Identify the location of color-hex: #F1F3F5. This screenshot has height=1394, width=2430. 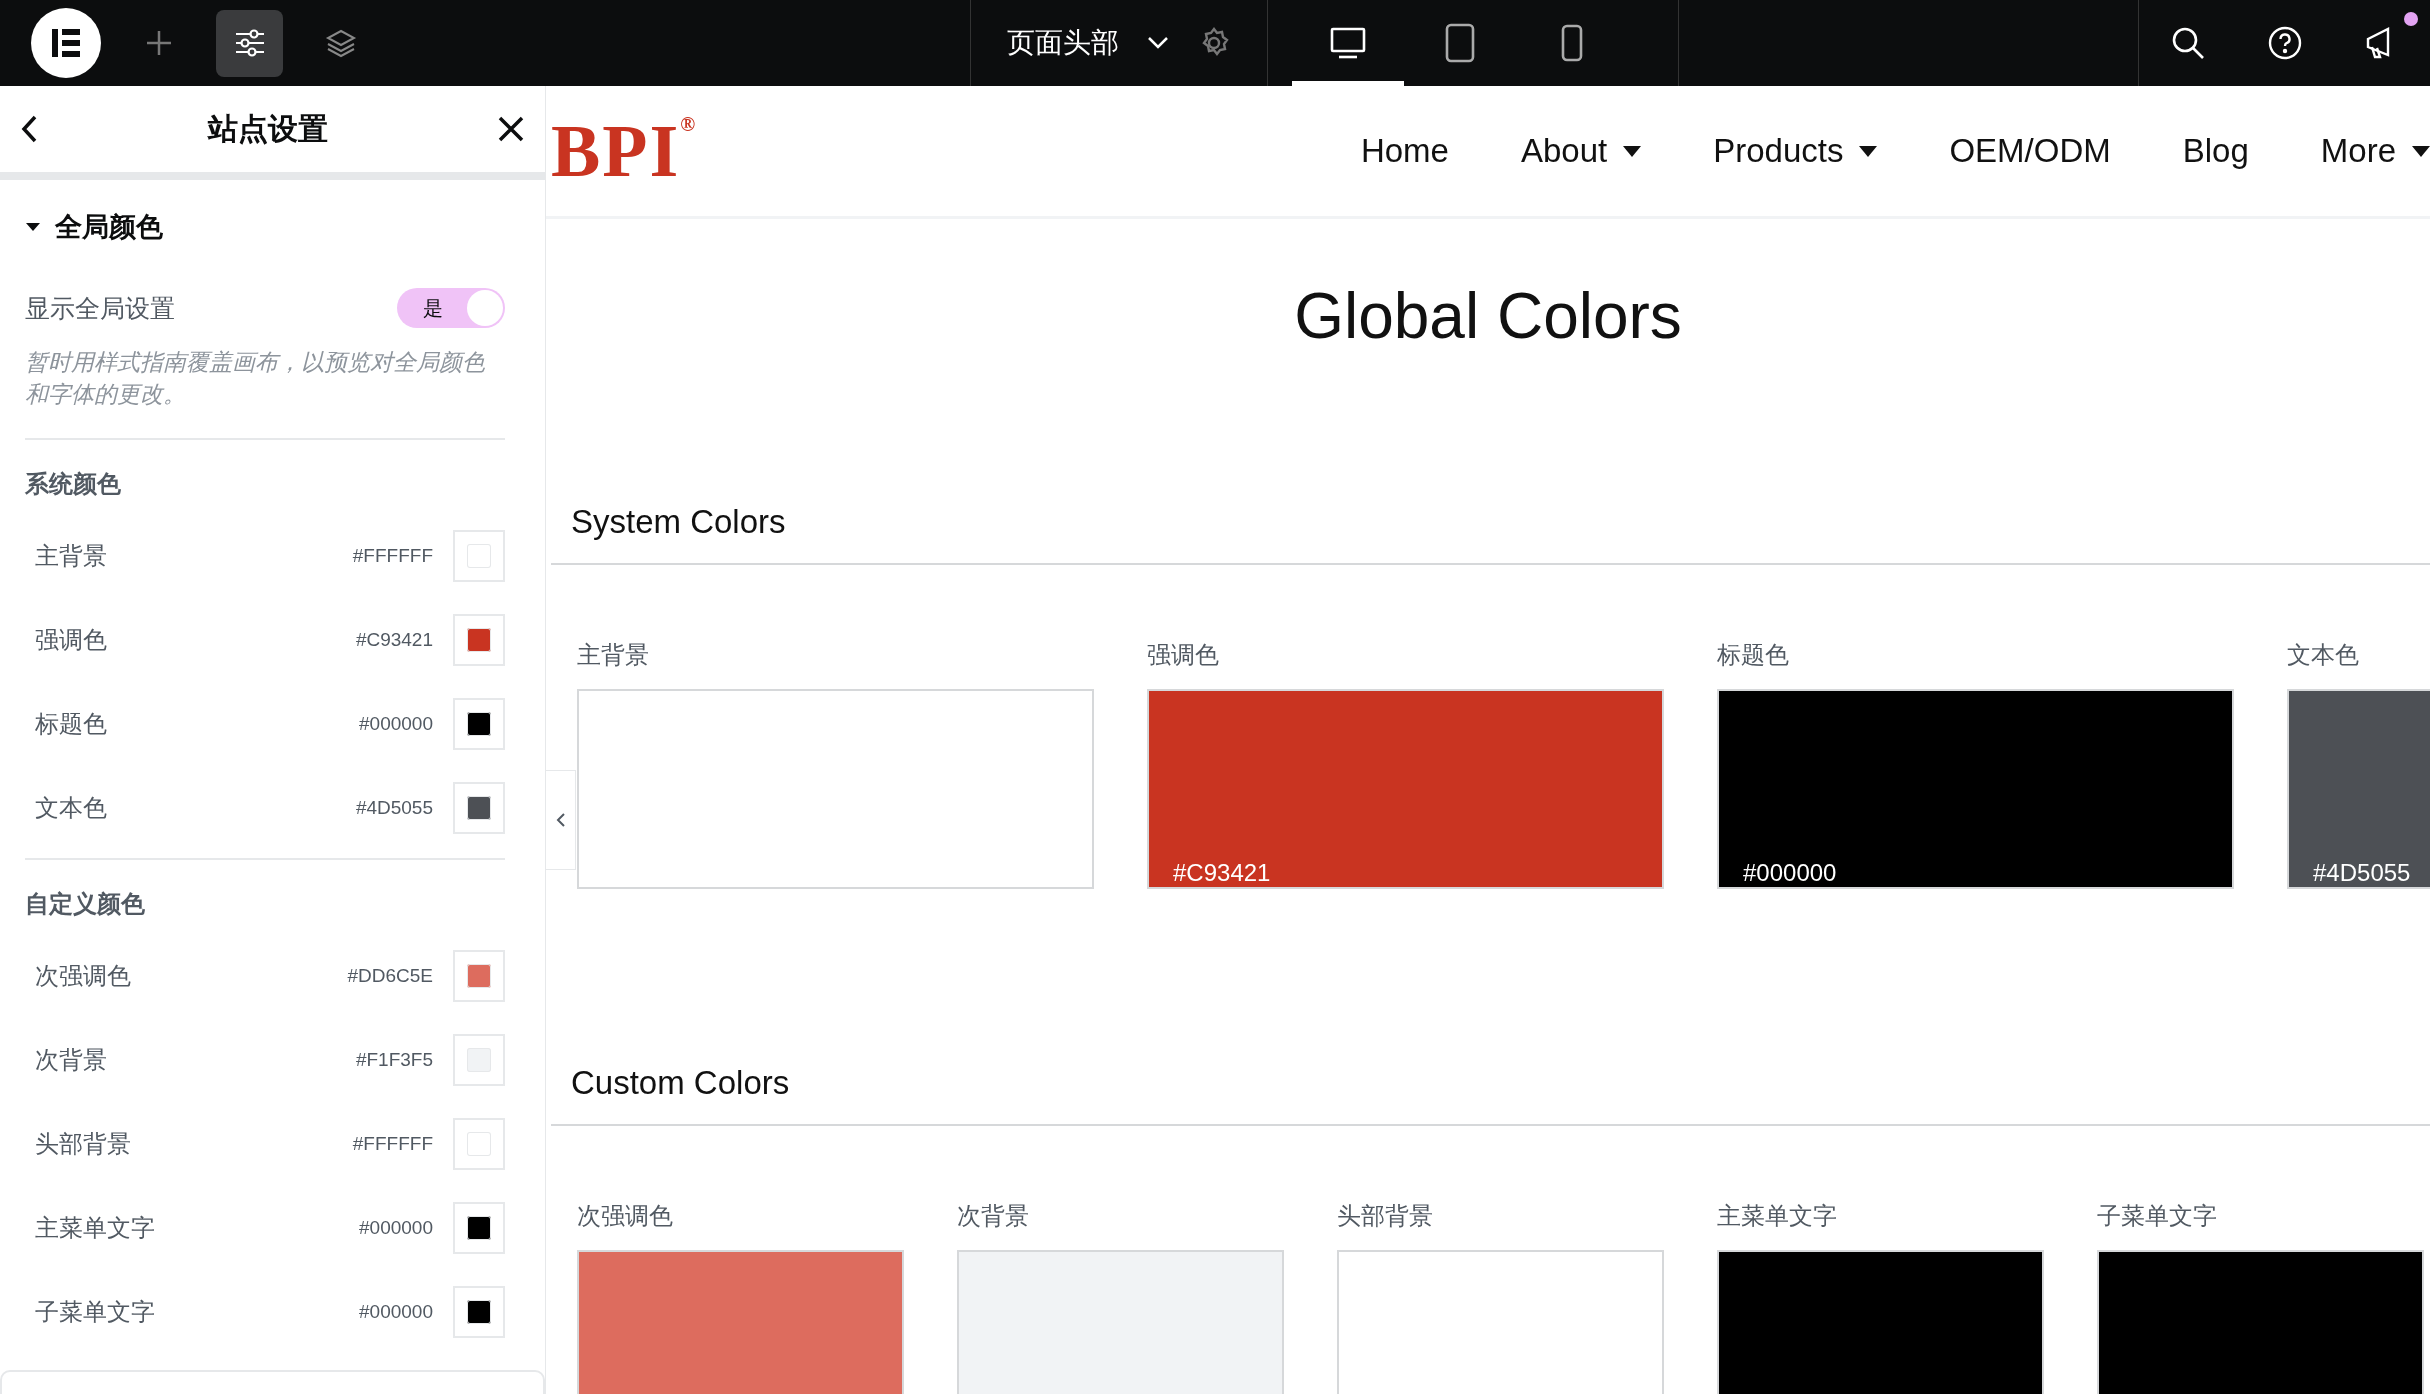
(394, 1060).